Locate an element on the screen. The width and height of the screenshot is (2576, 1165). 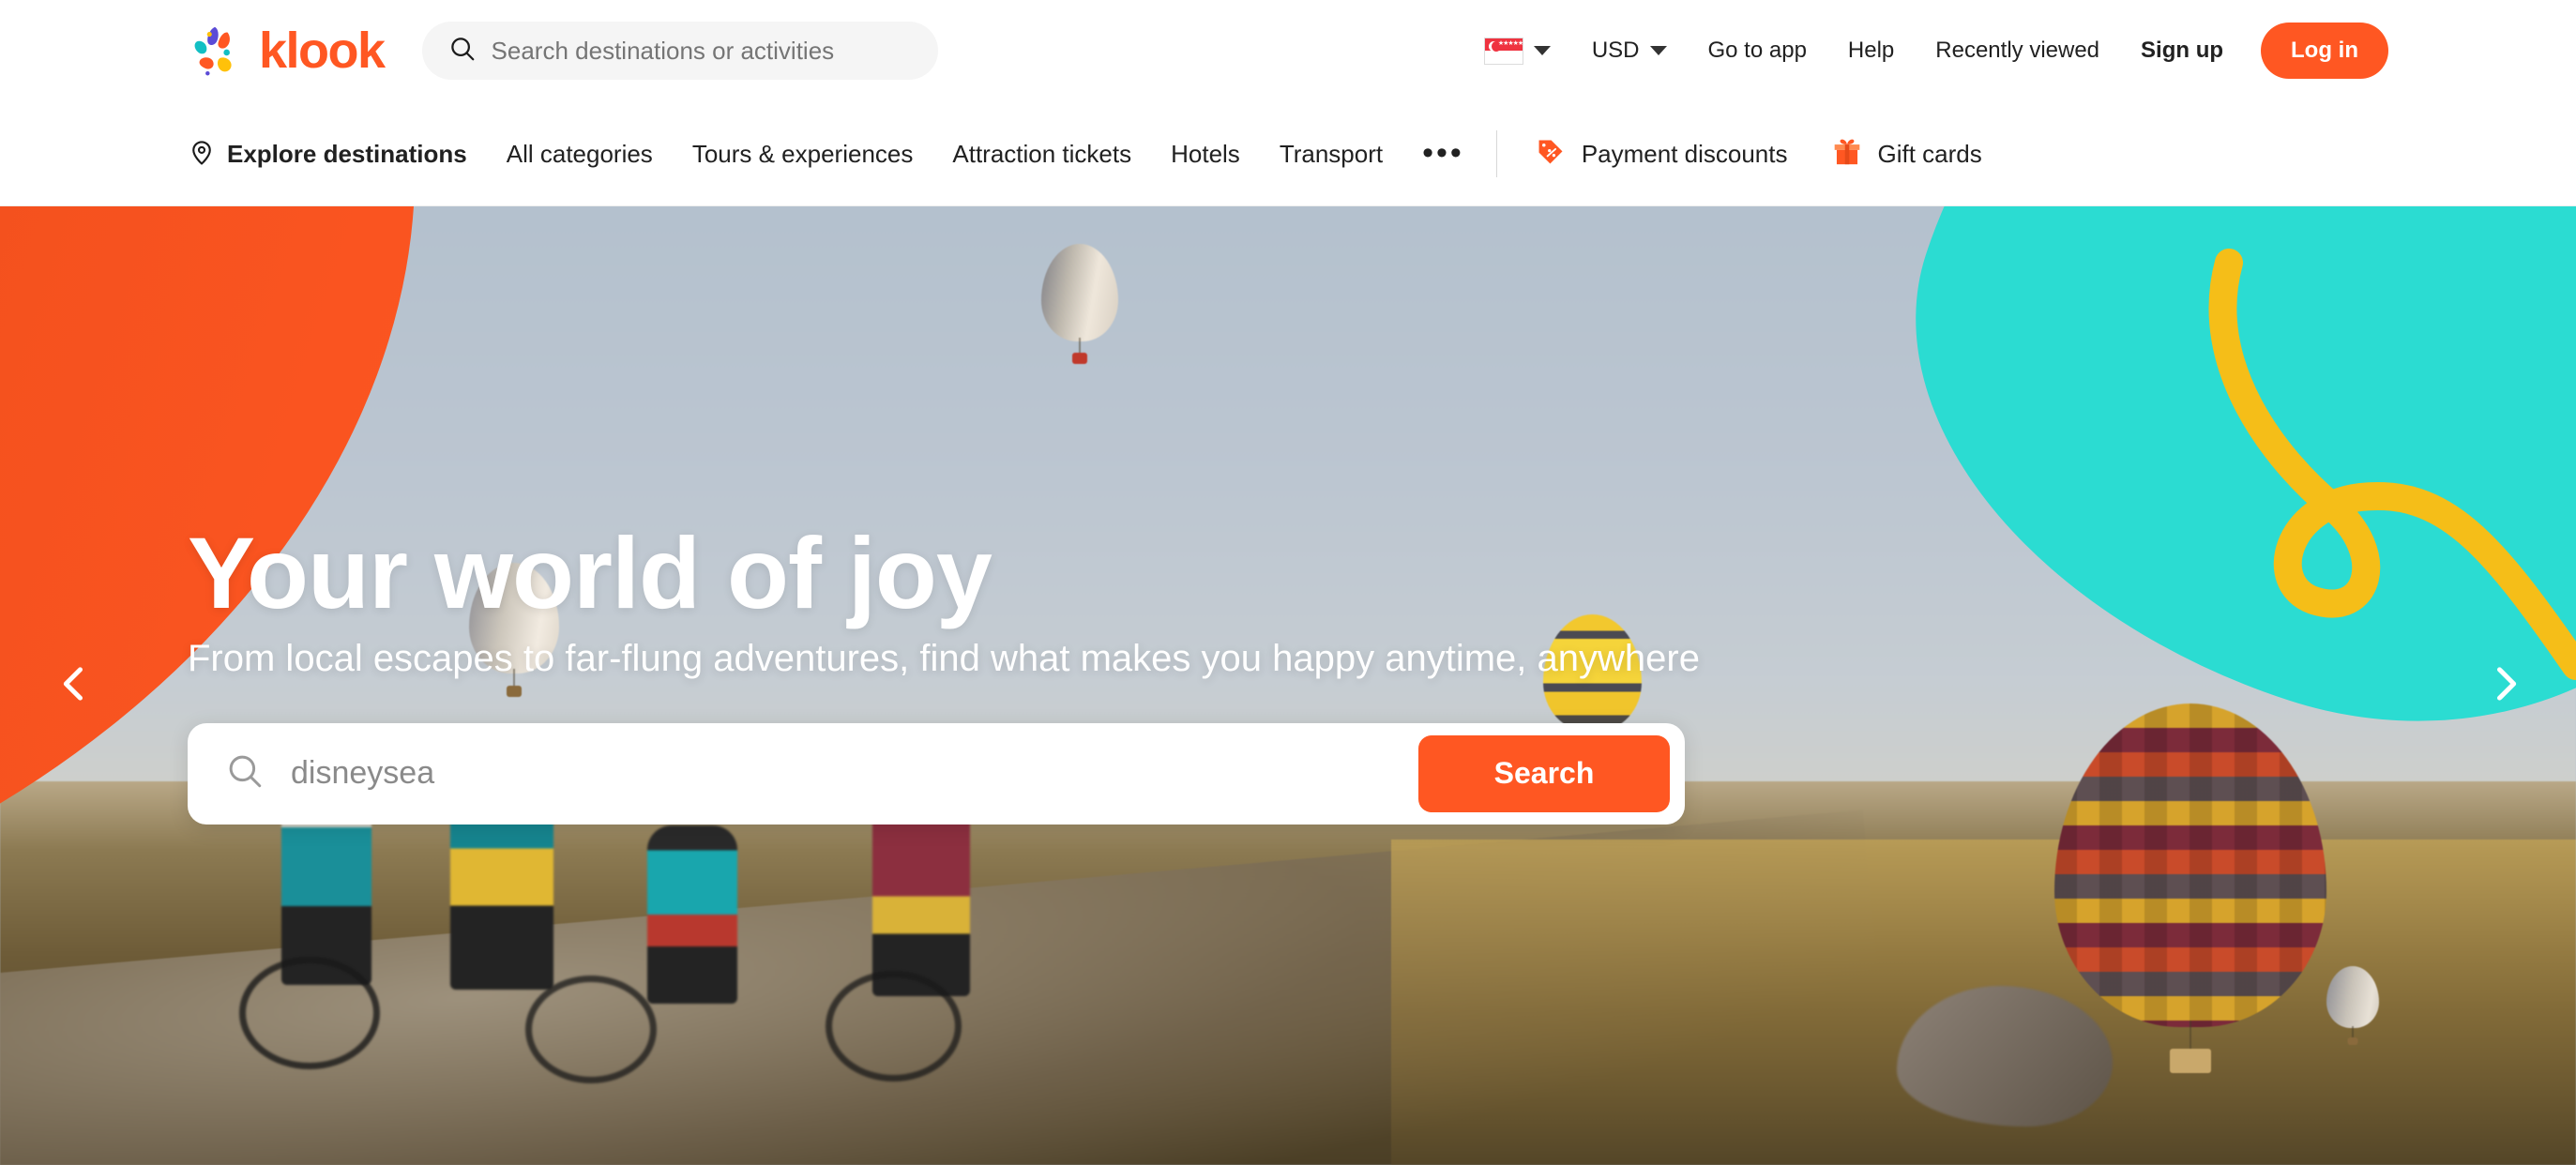
klook-logo: klook is located at coordinates (287, 51).